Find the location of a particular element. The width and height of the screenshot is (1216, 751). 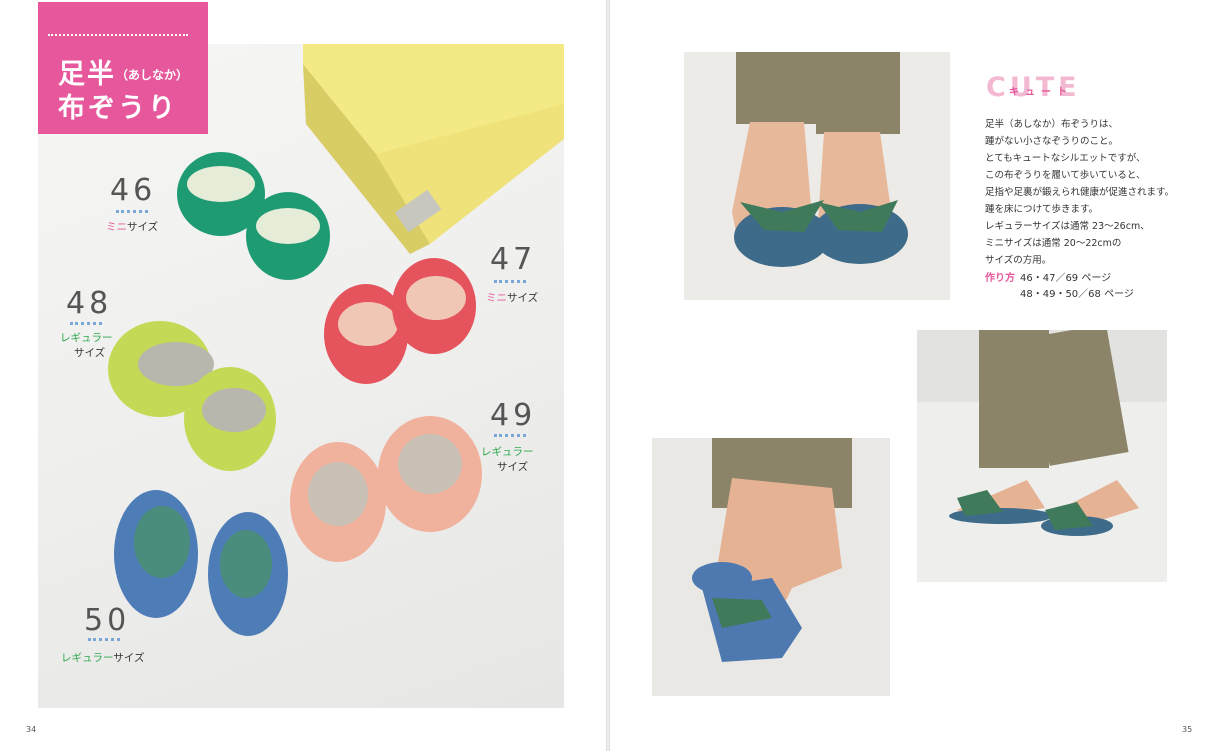

description-line: サイズの方用。 is located at coordinates (1018, 260).